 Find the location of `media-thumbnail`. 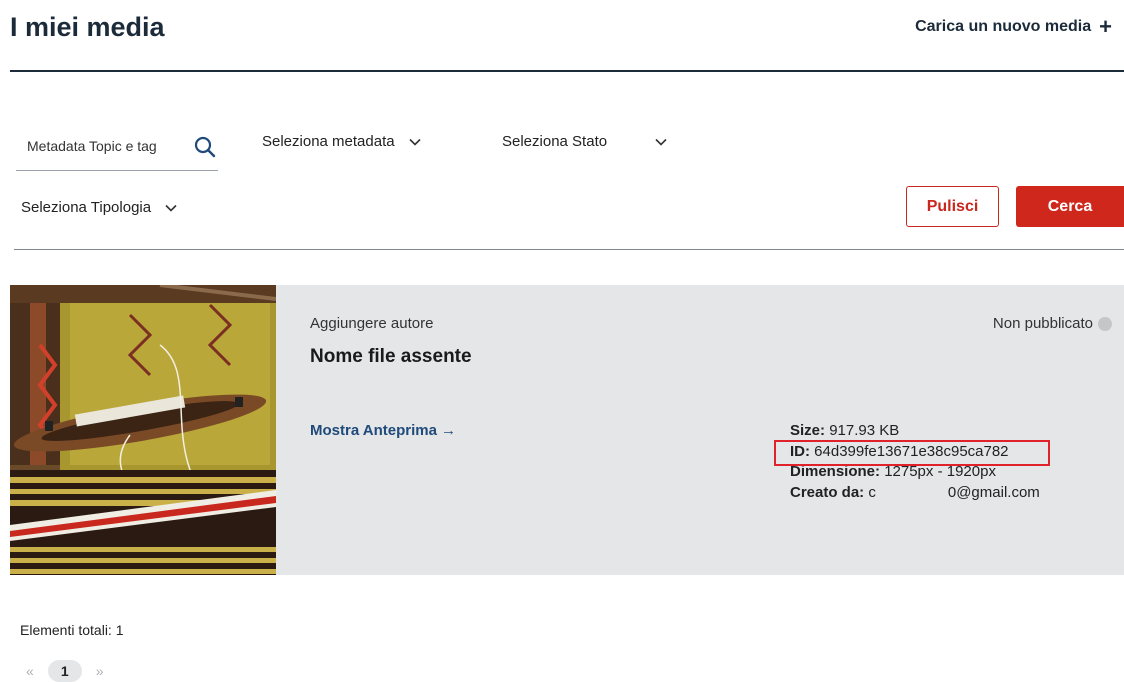

media-thumbnail is located at coordinates (143, 430).